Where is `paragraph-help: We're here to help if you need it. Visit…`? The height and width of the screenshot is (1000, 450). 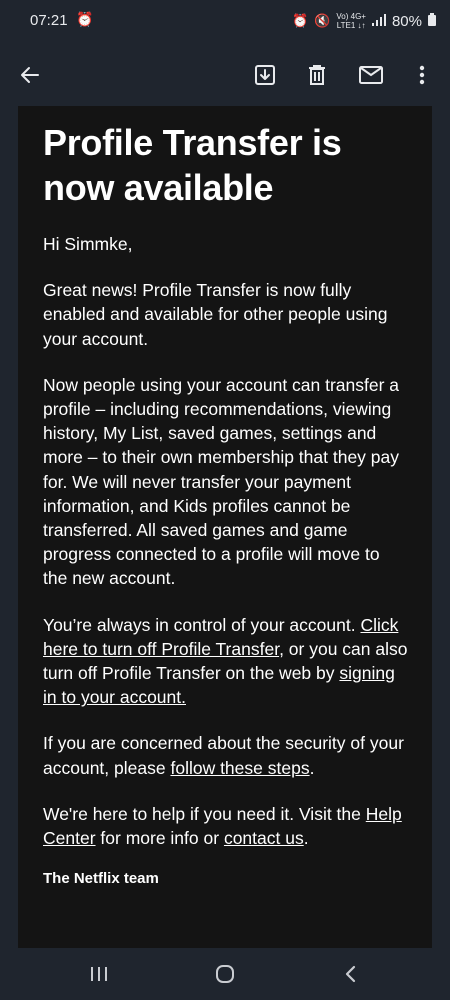
paragraph-help: We're here to help if you need it. Visit… is located at coordinates (225, 826).